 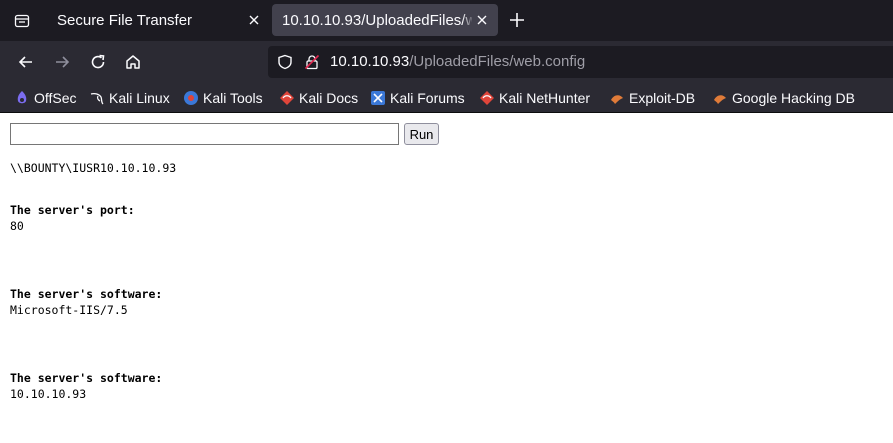 What do you see at coordinates (329, 98) in the screenshot?
I see `bookmark-label: Kali Docs` at bounding box center [329, 98].